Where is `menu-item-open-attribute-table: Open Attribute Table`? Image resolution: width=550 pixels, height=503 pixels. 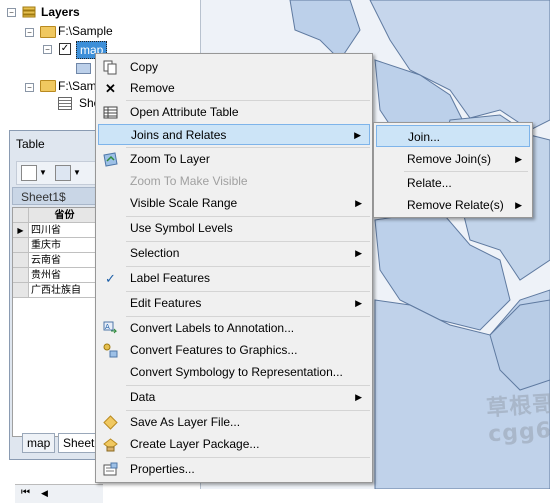 menu-item-open-attribute-table: Open Attribute Table is located at coordinates (234, 112).